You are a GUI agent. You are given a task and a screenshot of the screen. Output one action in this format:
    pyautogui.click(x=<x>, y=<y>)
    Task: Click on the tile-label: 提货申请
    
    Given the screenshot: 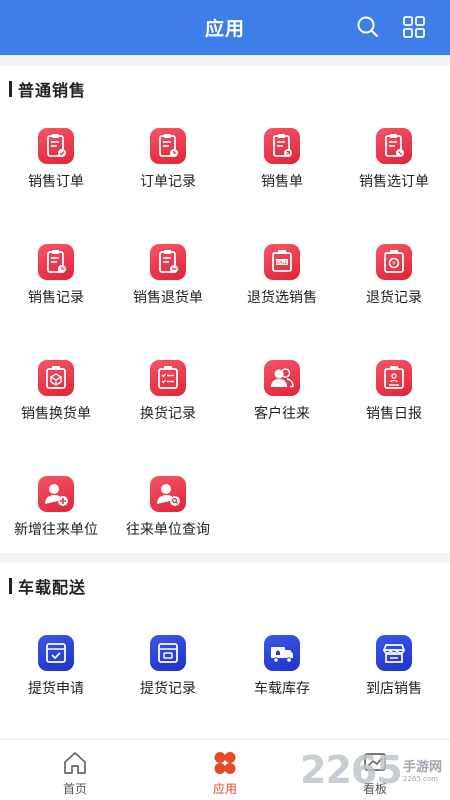 What is the action you would take?
    pyautogui.click(x=56, y=689)
    